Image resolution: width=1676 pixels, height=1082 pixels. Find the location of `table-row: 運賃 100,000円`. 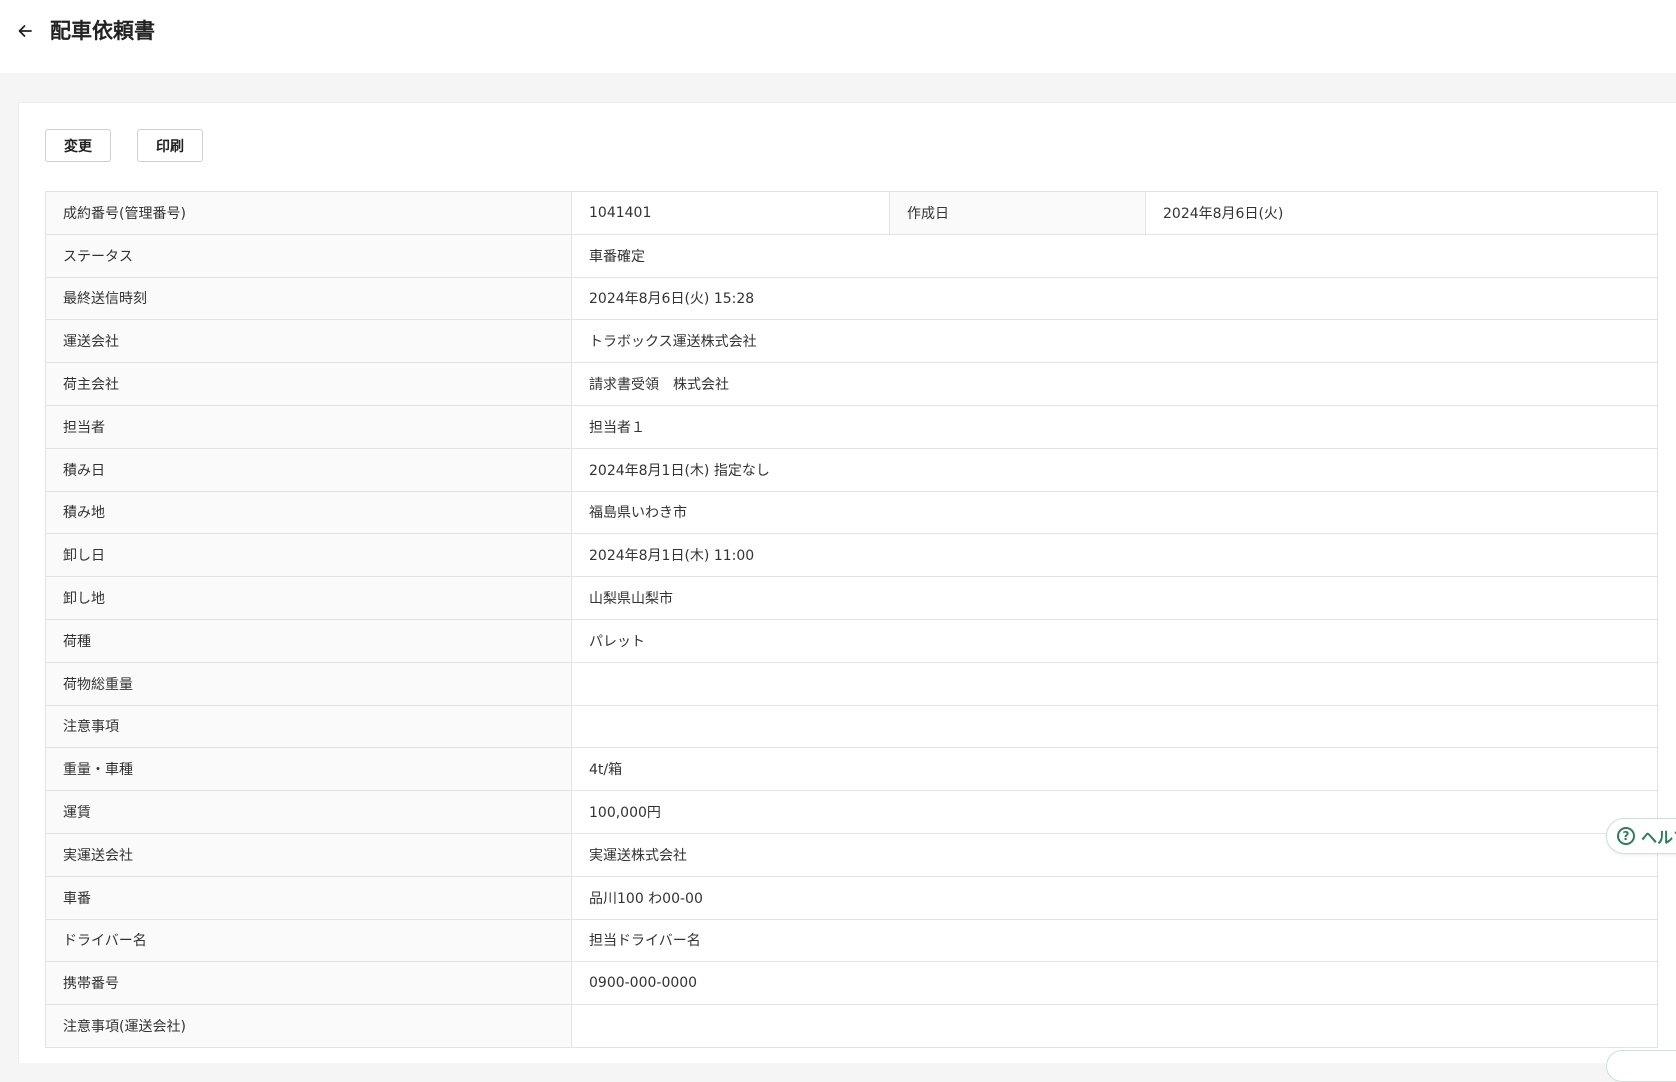

table-row: 運賃 100,000円 is located at coordinates (851, 812).